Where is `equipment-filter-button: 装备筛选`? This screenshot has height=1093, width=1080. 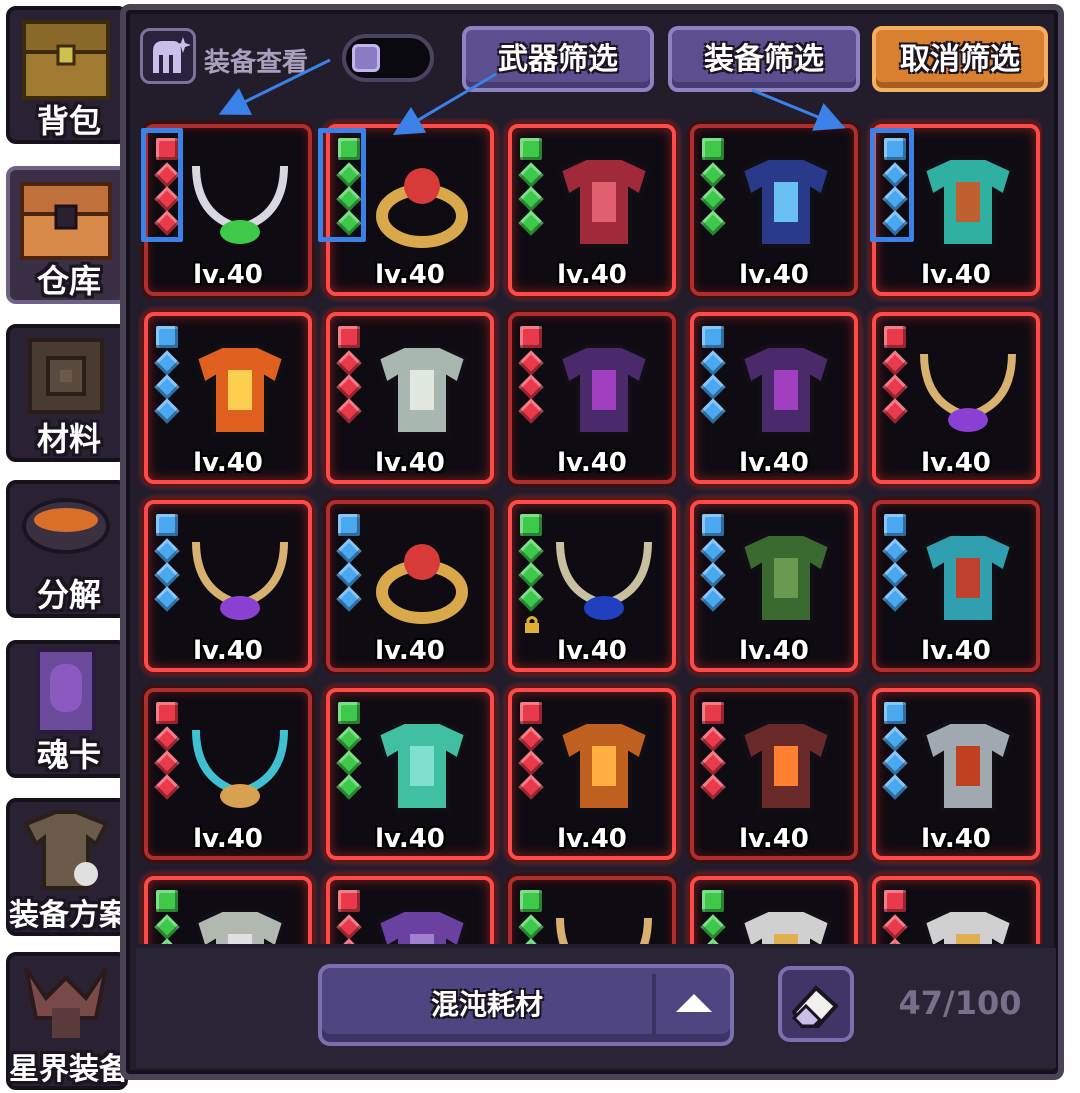 equipment-filter-button: 装备筛选 is located at coordinates (764, 59).